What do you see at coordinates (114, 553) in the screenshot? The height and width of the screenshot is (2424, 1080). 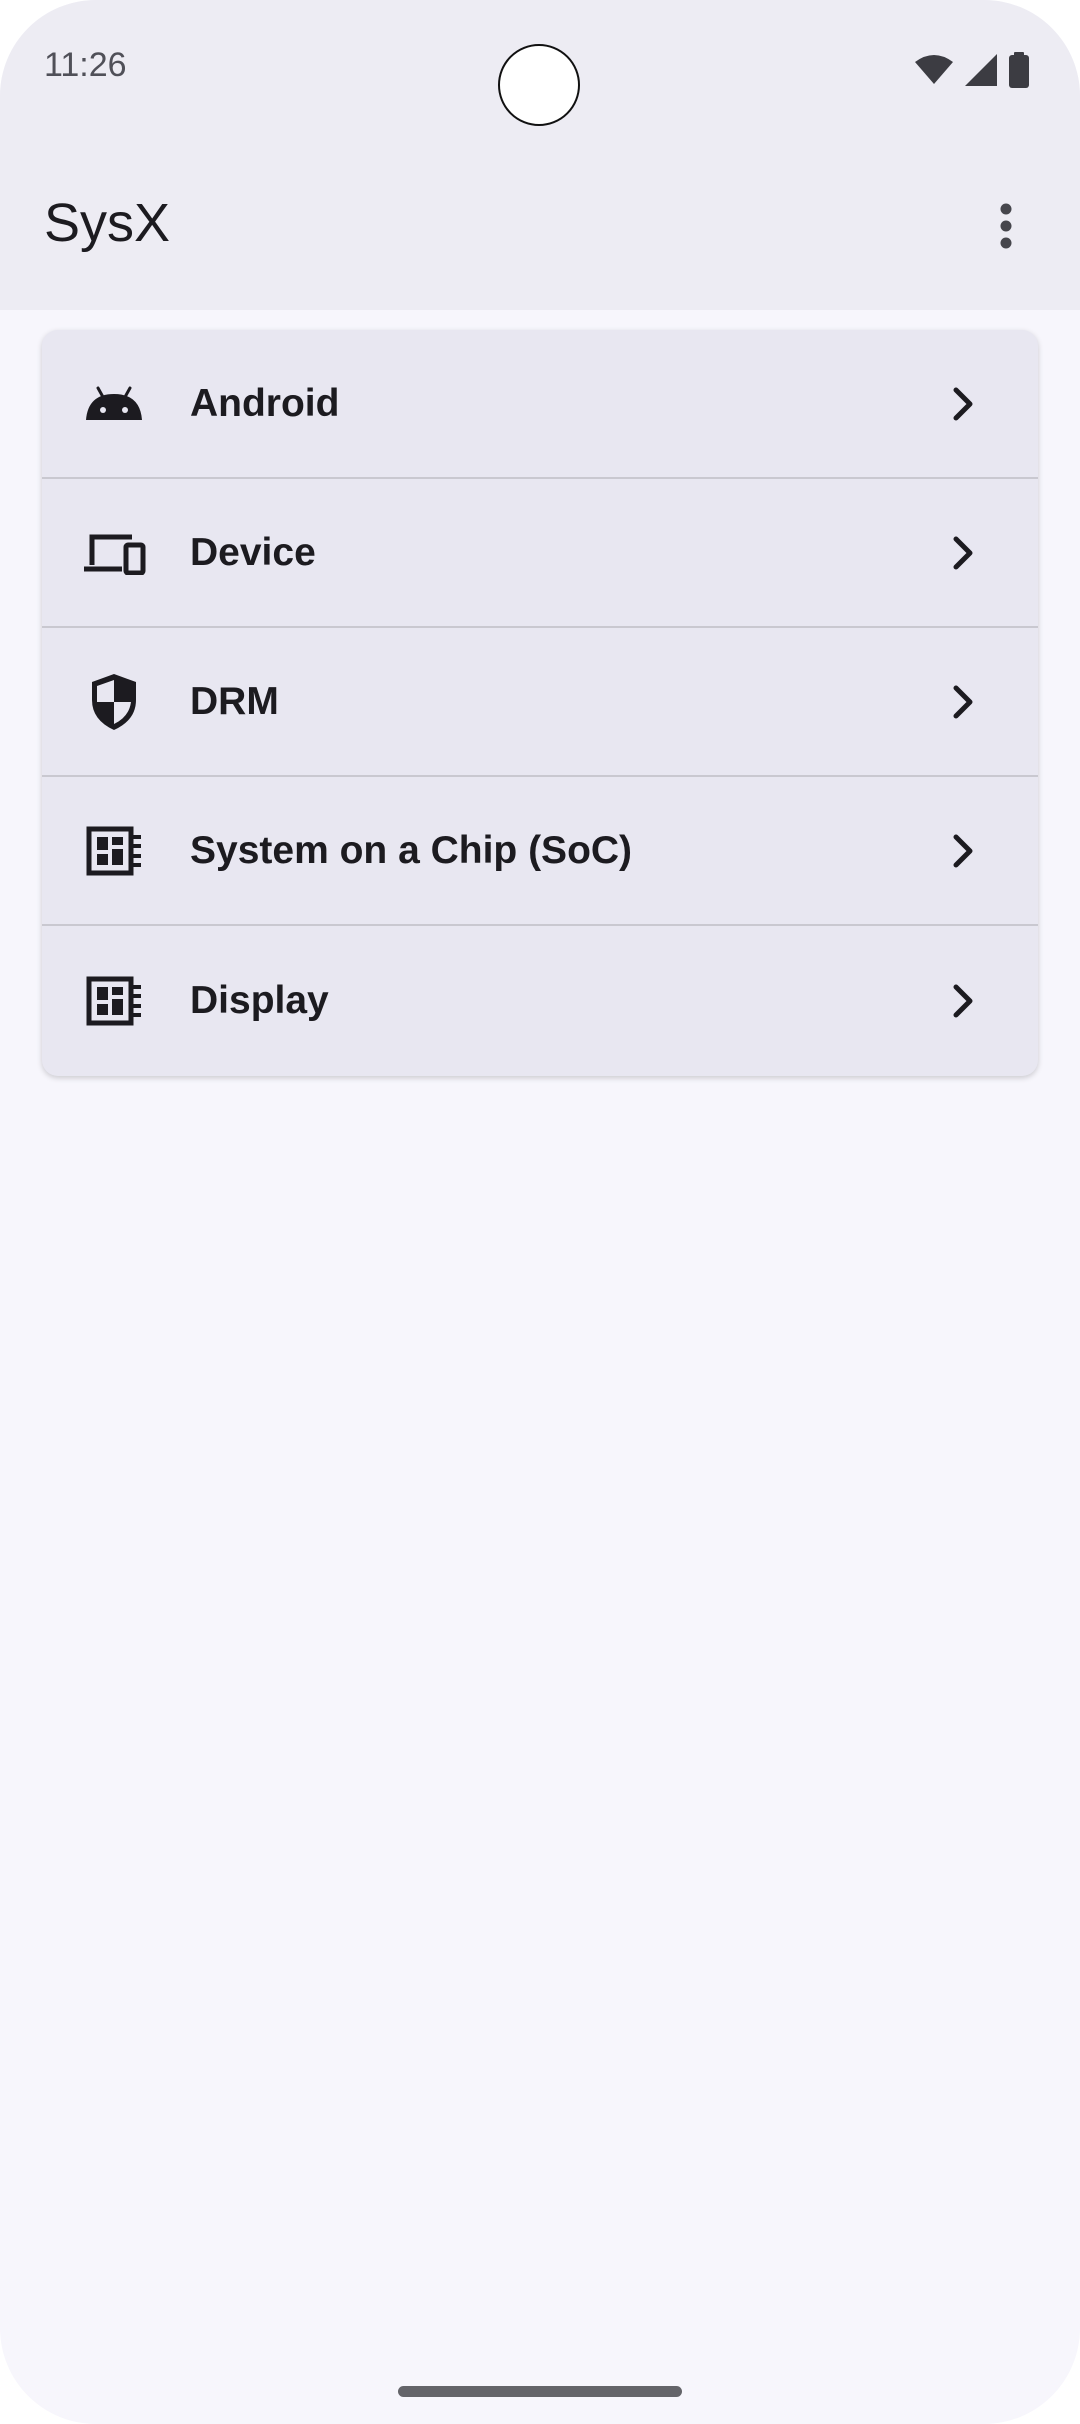 I see `devices-icon` at bounding box center [114, 553].